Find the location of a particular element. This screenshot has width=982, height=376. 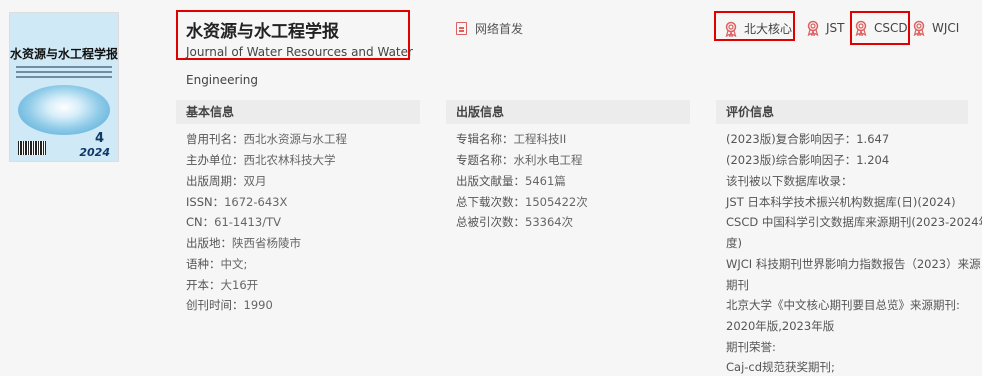

net-first-publish: 网络首发 is located at coordinates (489, 28).